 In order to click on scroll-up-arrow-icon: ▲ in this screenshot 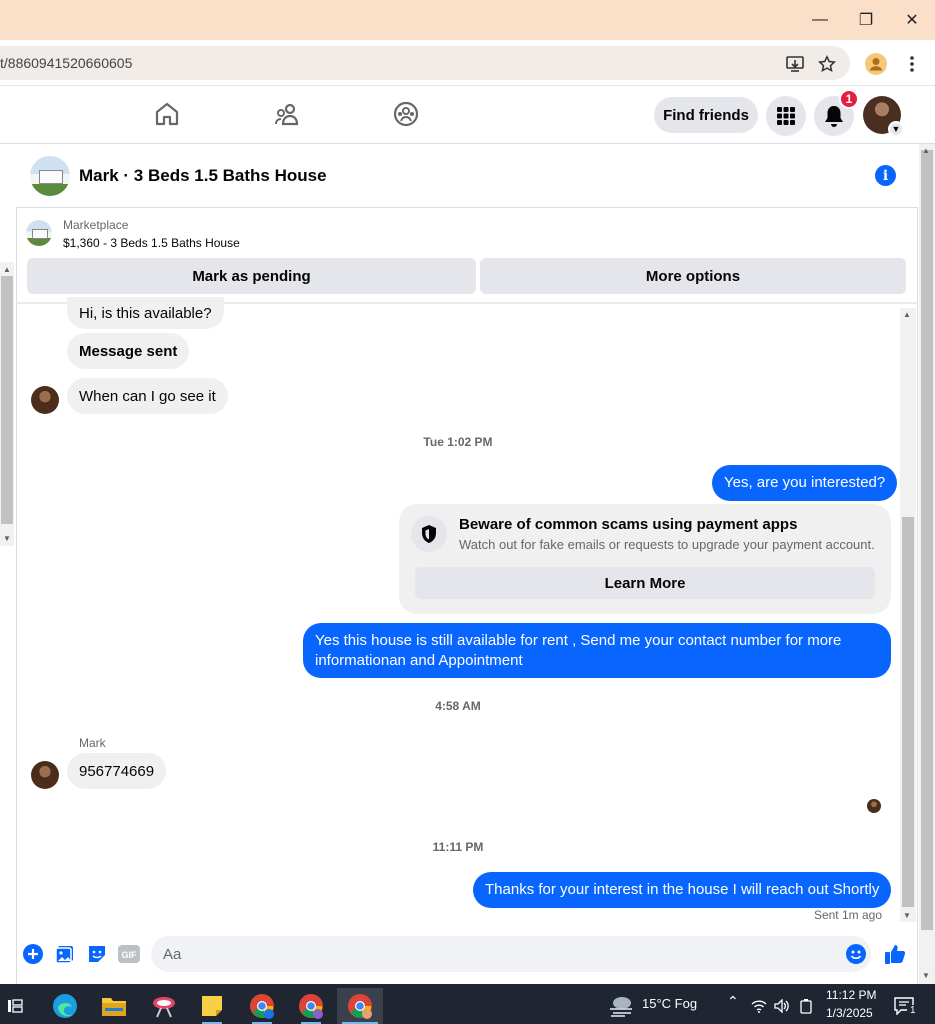, I will do `click(7, 269)`.